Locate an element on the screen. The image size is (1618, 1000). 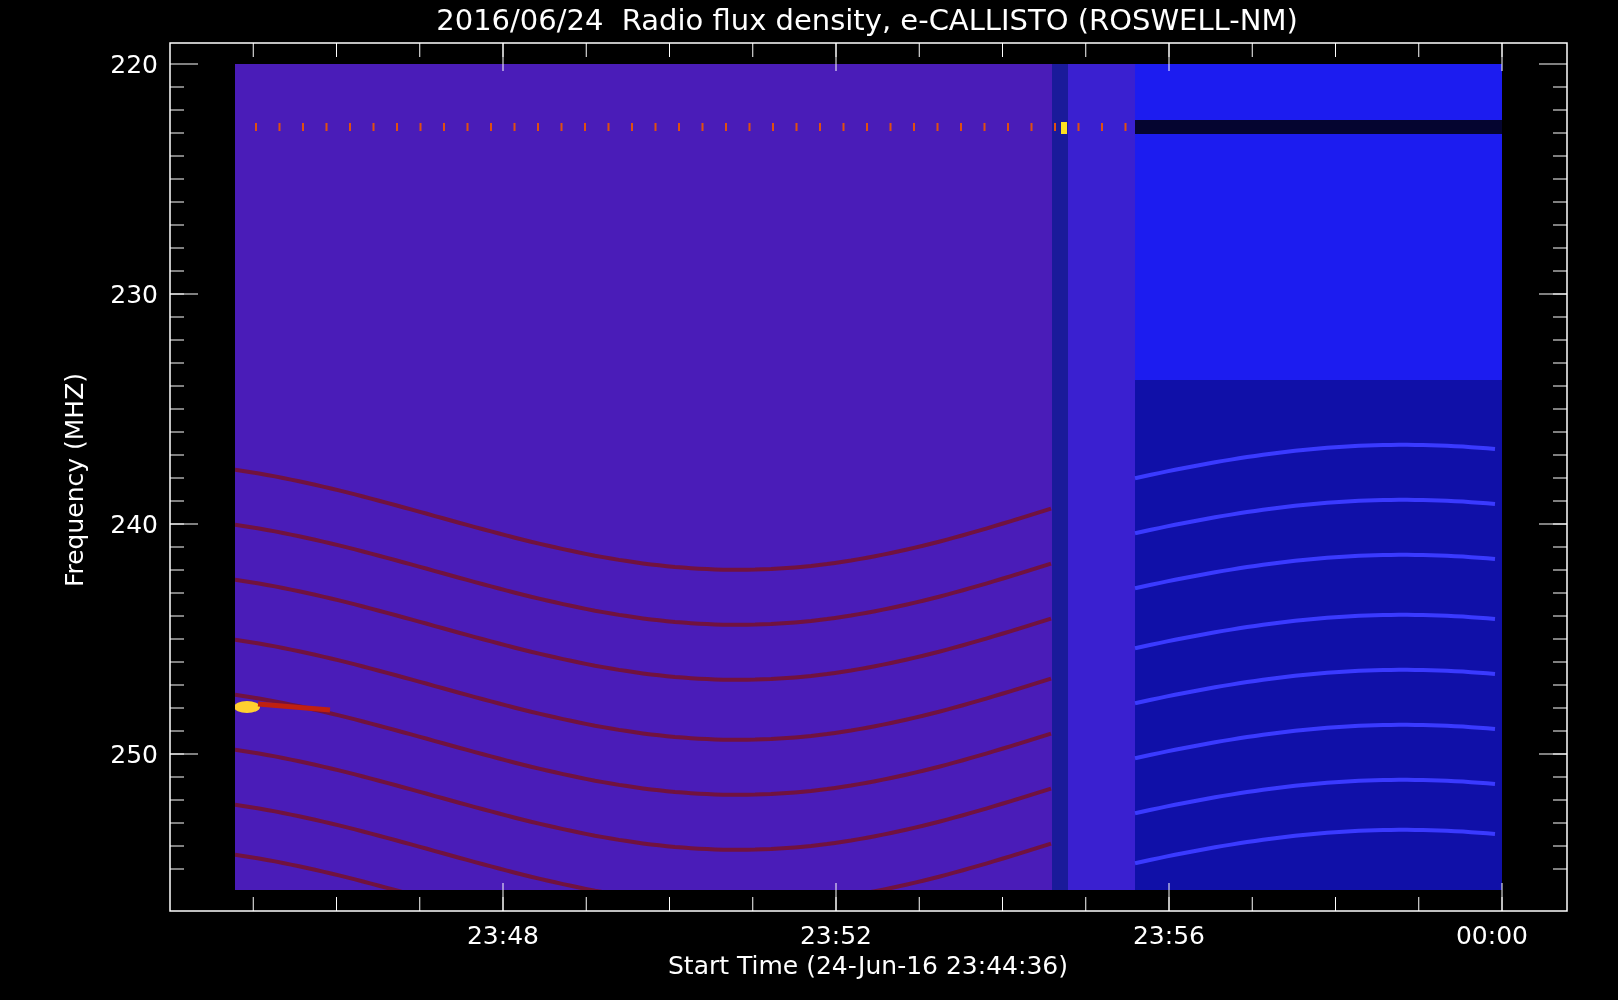
x-axis-label: Start Time (24-Jun-16 23:44:36) is located at coordinates (868, 965).